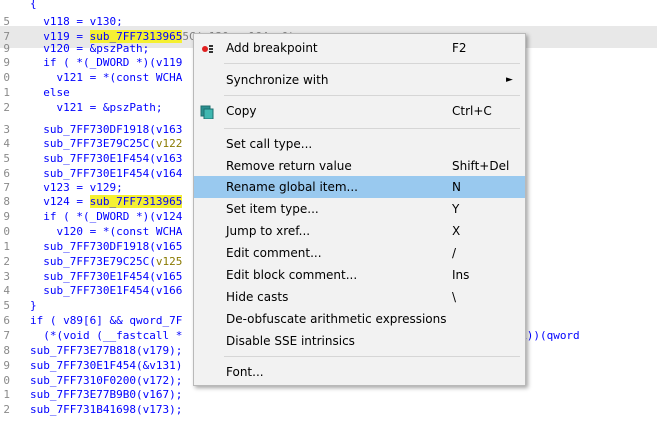  What do you see at coordinates (289, 166) in the screenshot?
I see `menu-item-label: Remove return value` at bounding box center [289, 166].